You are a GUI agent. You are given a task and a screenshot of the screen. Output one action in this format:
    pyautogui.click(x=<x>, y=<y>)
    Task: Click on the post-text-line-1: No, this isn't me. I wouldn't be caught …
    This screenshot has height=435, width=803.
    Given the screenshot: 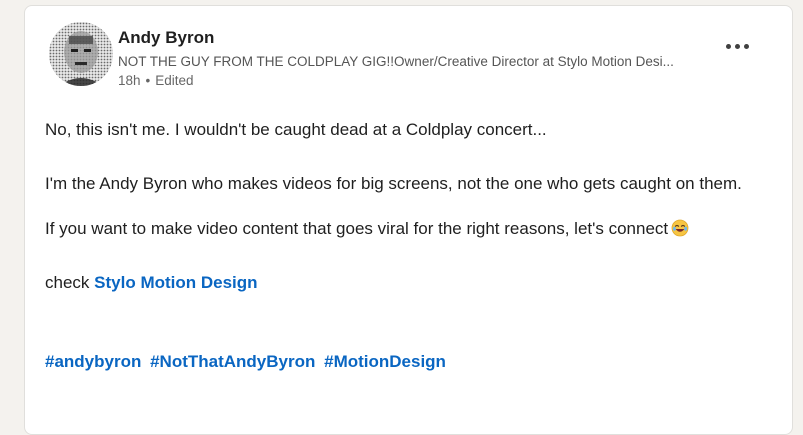 What is the action you would take?
    pyautogui.click(x=296, y=129)
    